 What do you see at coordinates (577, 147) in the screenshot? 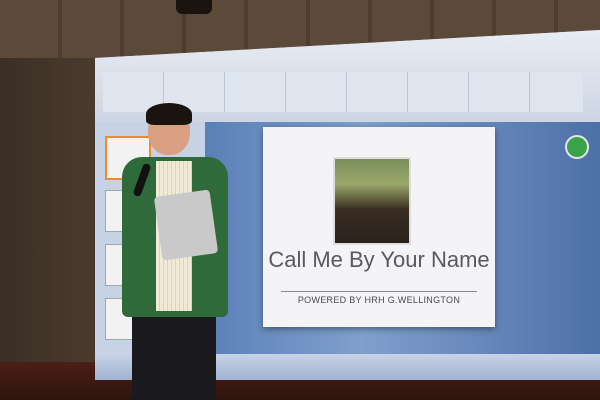
I see `green-circle-icon` at bounding box center [577, 147].